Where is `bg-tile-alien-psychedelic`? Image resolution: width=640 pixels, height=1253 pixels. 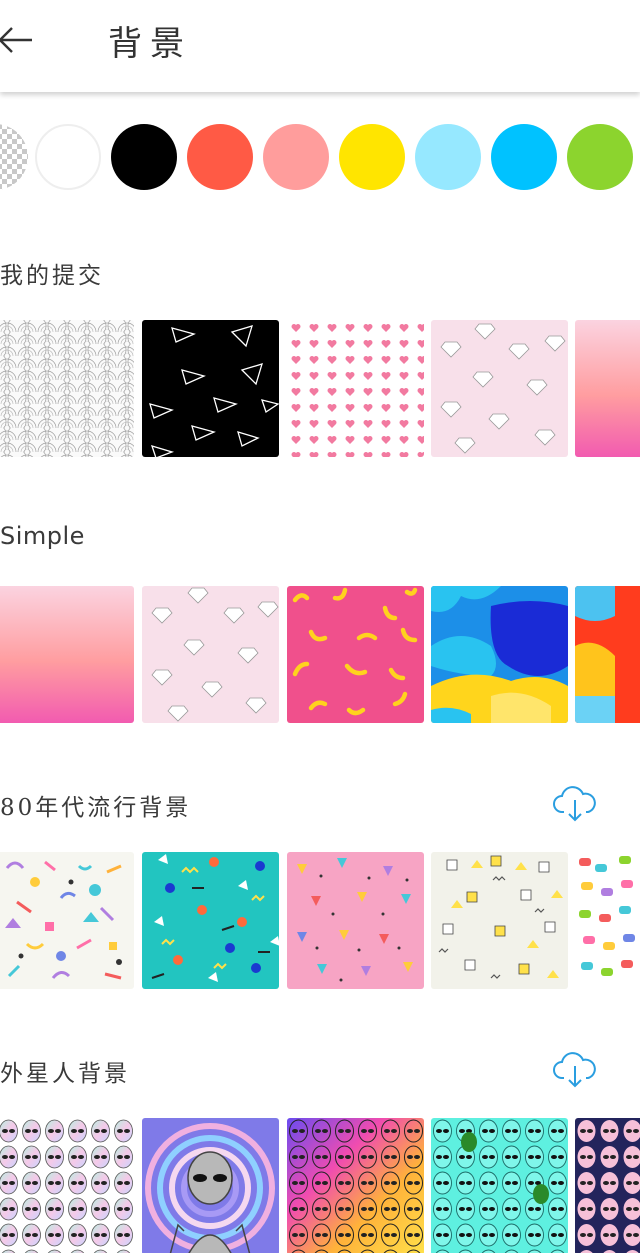
bg-tile-alien-psychedelic is located at coordinates (210, 1185).